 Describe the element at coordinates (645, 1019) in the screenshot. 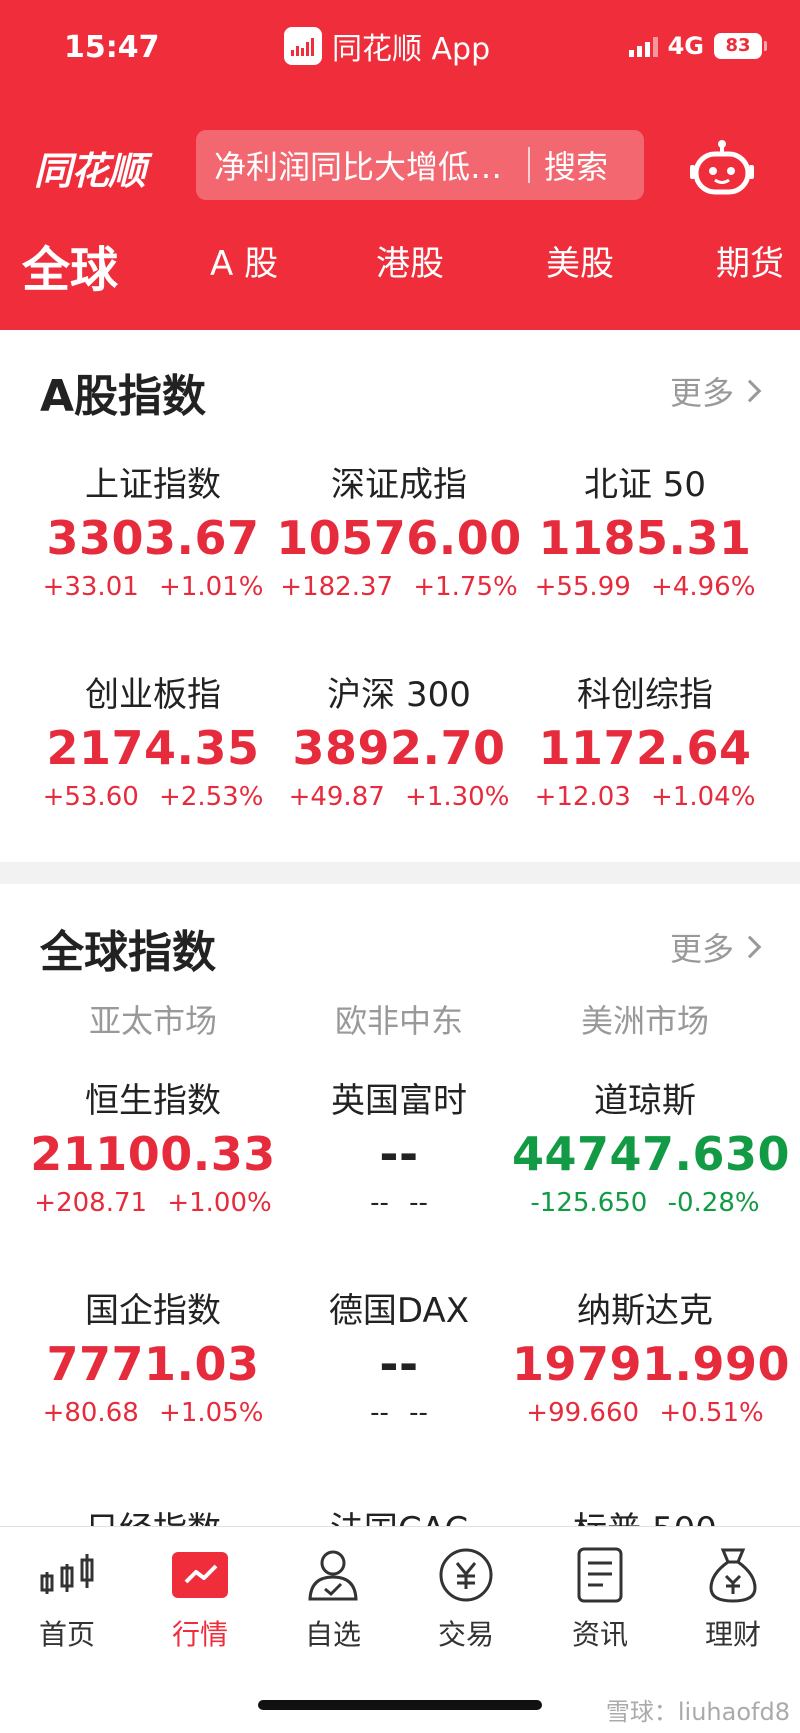

I see `region-americas: 美洲市场` at that location.